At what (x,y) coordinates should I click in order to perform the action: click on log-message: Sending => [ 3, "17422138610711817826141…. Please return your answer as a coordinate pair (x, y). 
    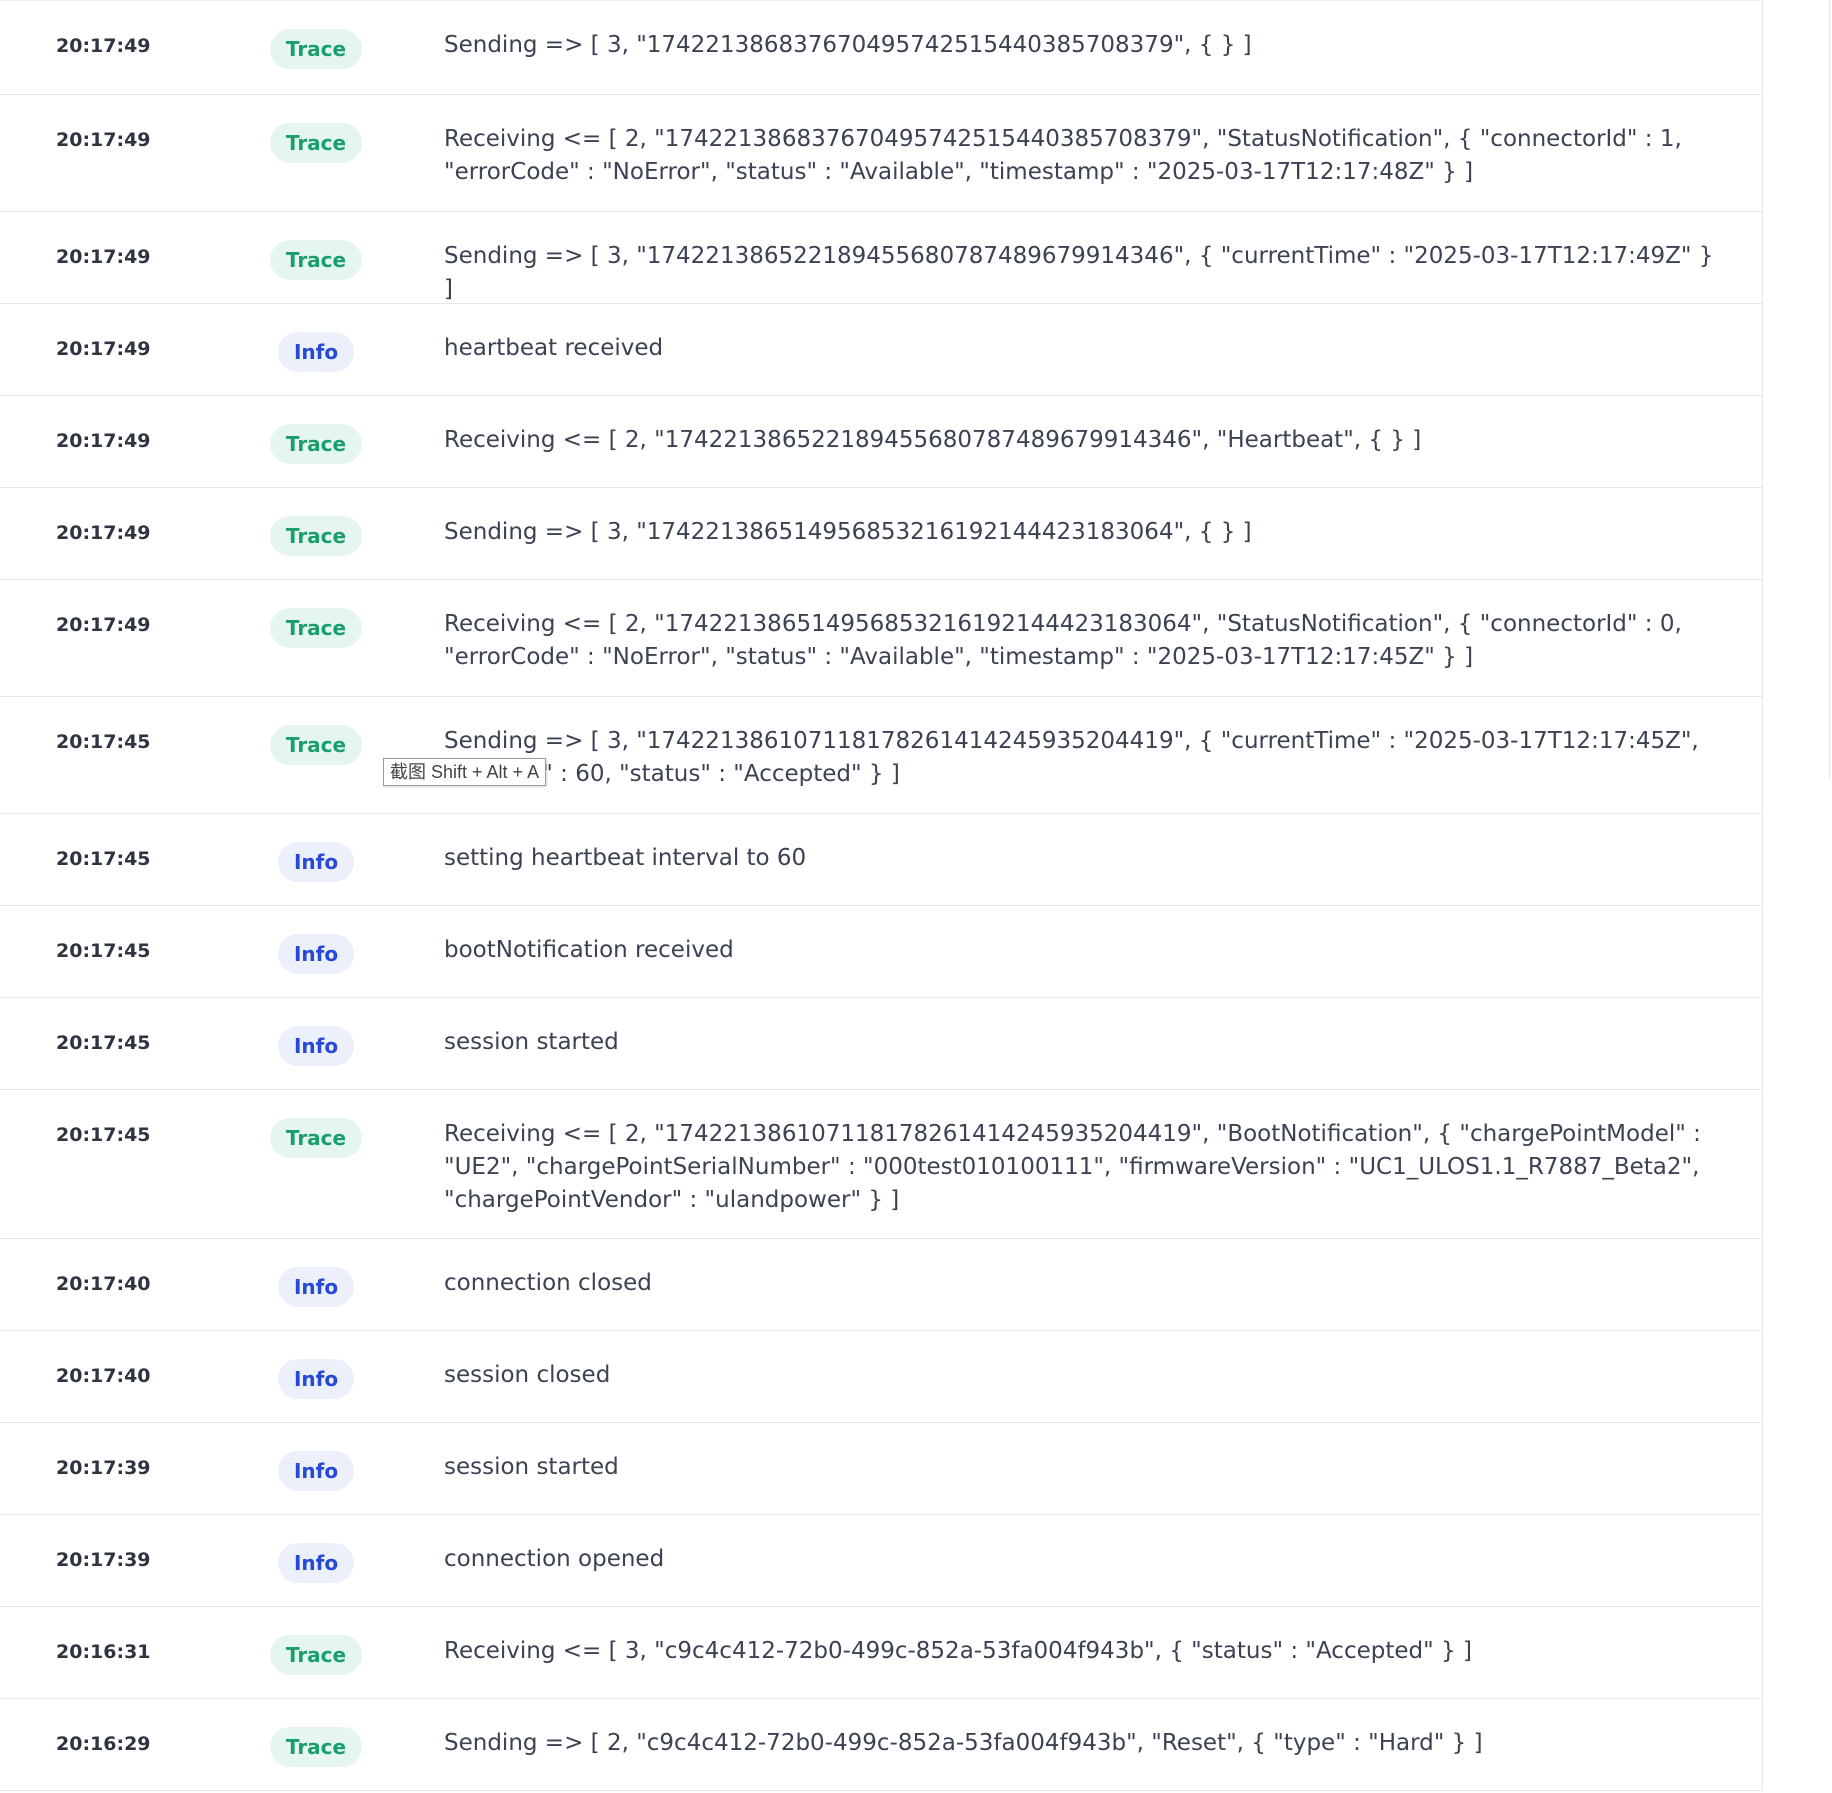
    Looking at the image, I should click on (1071, 757).